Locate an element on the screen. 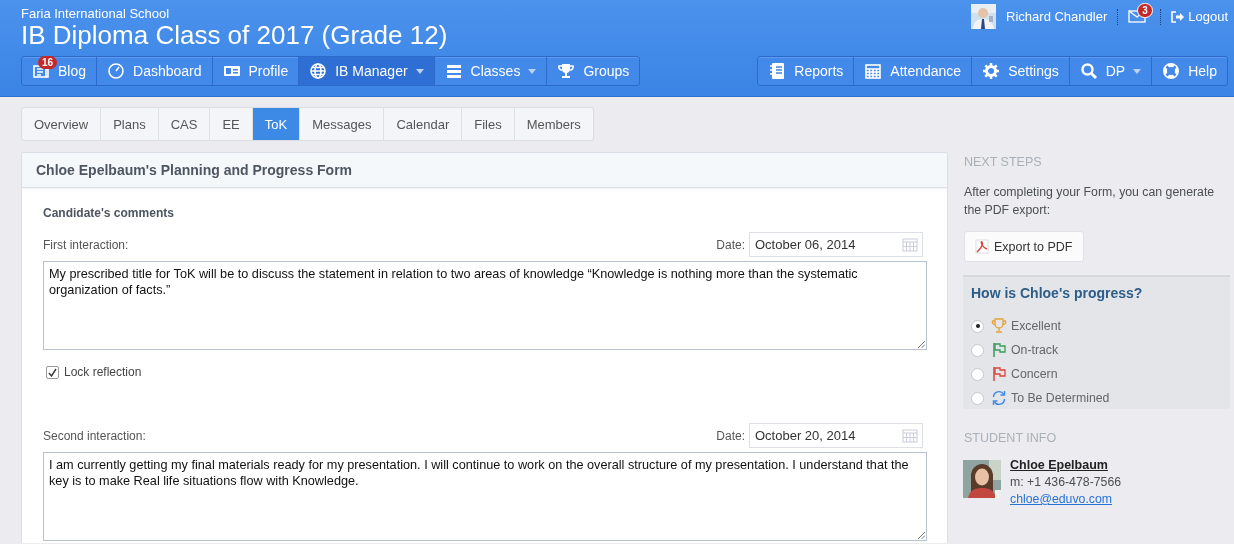  settings-icon is located at coordinates (991, 71).